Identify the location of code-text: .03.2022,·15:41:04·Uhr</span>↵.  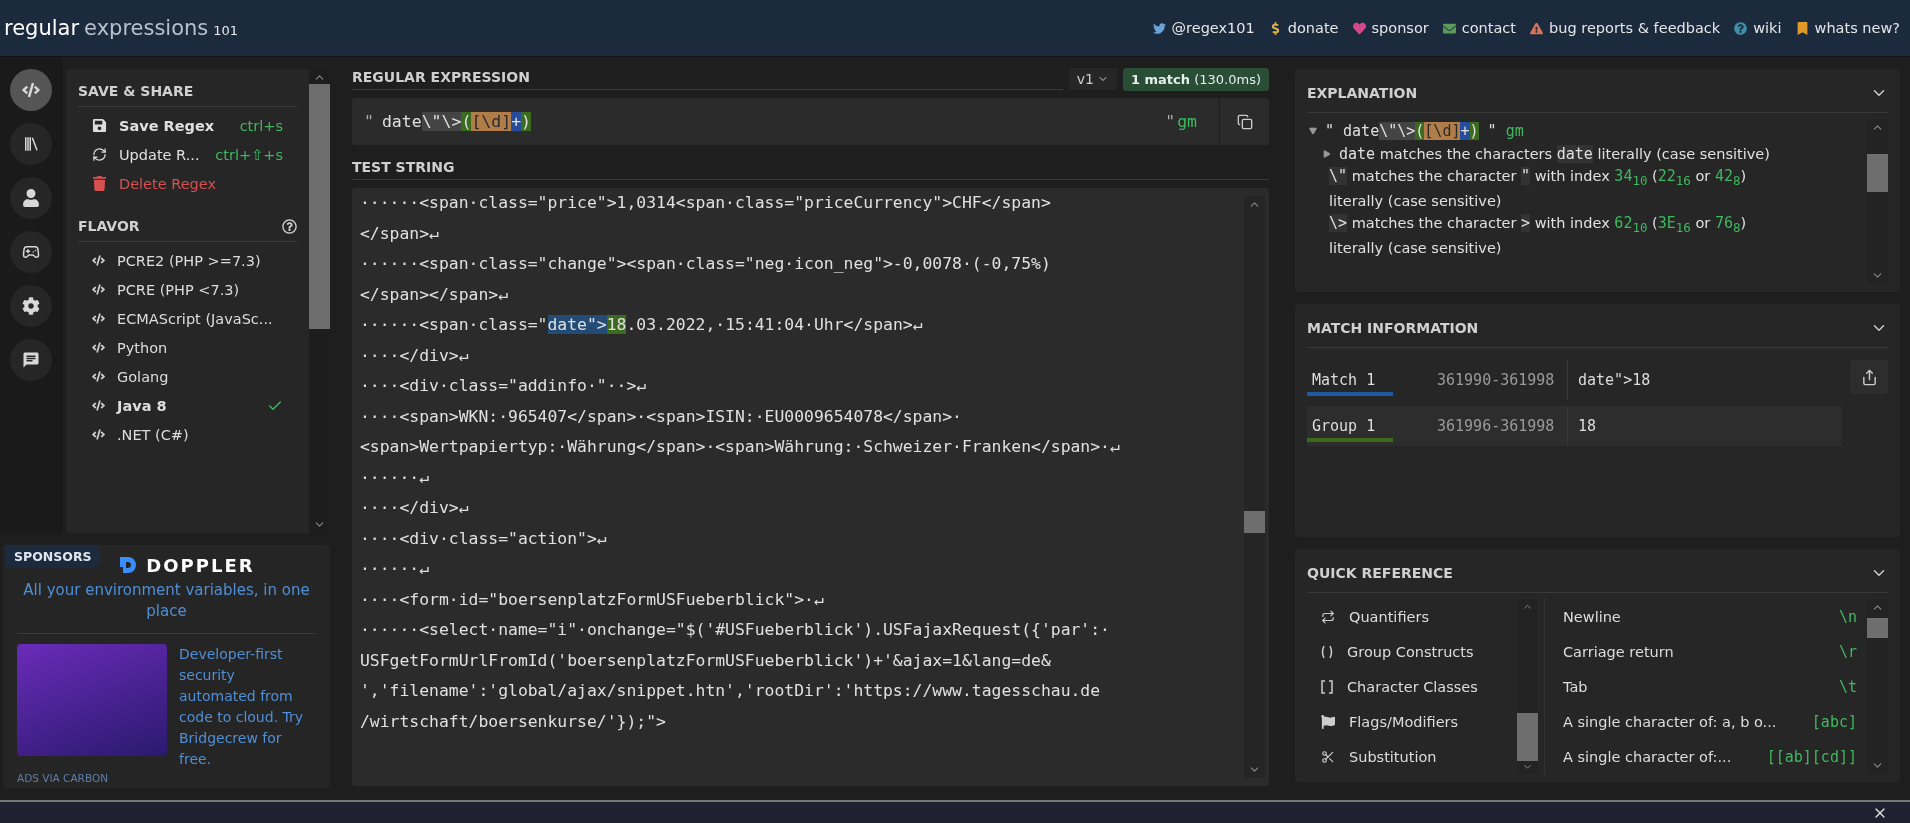
(774, 324).